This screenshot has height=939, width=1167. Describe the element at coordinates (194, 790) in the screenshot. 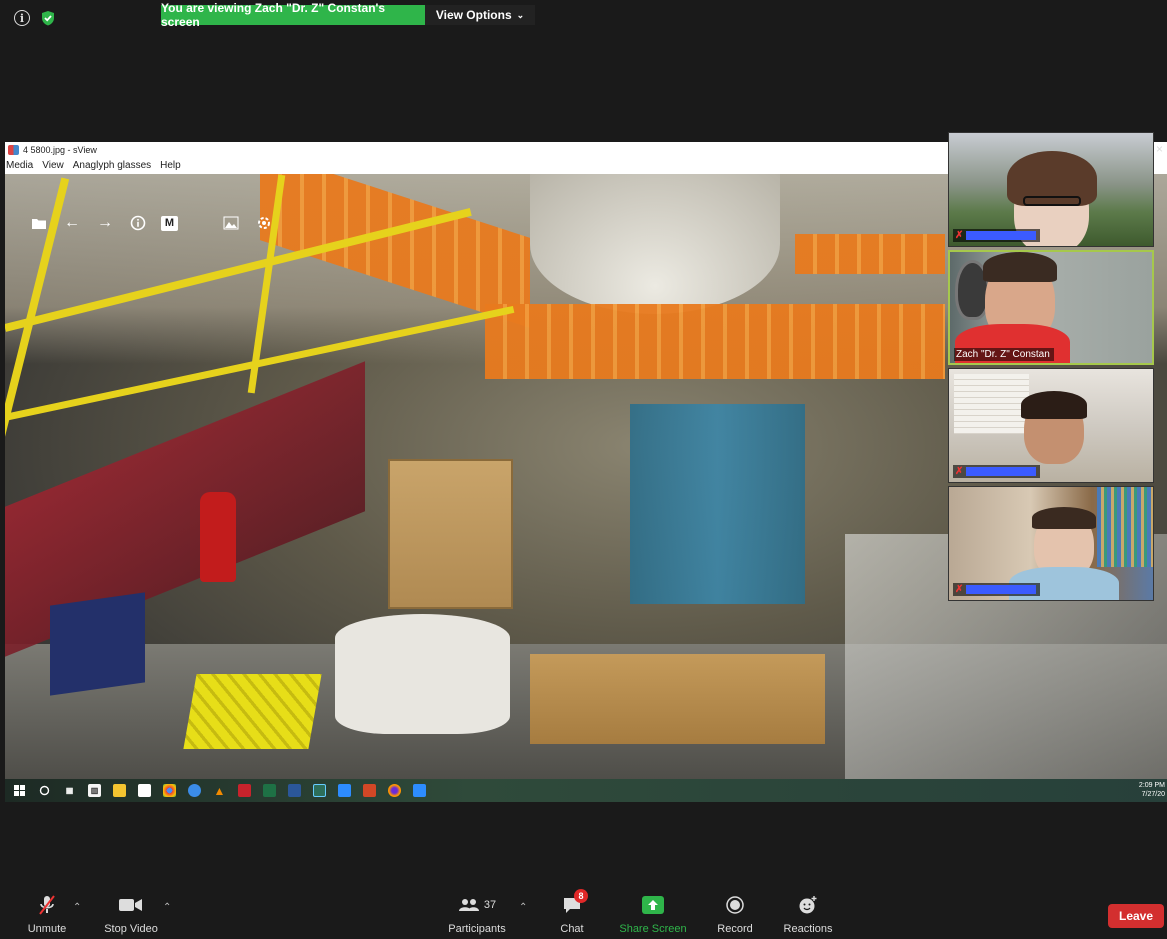

I see `edge-icon` at that location.